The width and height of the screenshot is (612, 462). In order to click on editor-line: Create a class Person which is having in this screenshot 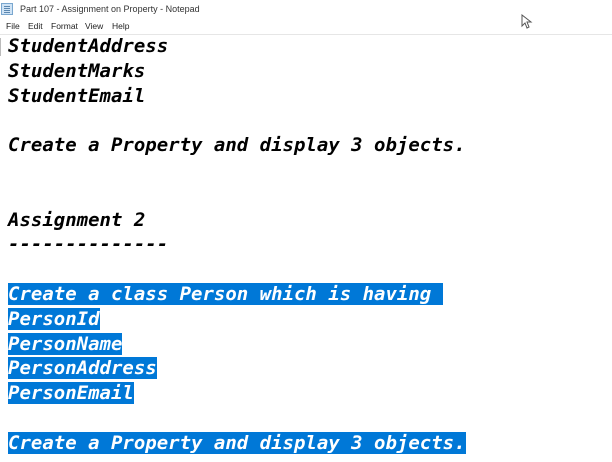, I will do `click(225, 294)`.